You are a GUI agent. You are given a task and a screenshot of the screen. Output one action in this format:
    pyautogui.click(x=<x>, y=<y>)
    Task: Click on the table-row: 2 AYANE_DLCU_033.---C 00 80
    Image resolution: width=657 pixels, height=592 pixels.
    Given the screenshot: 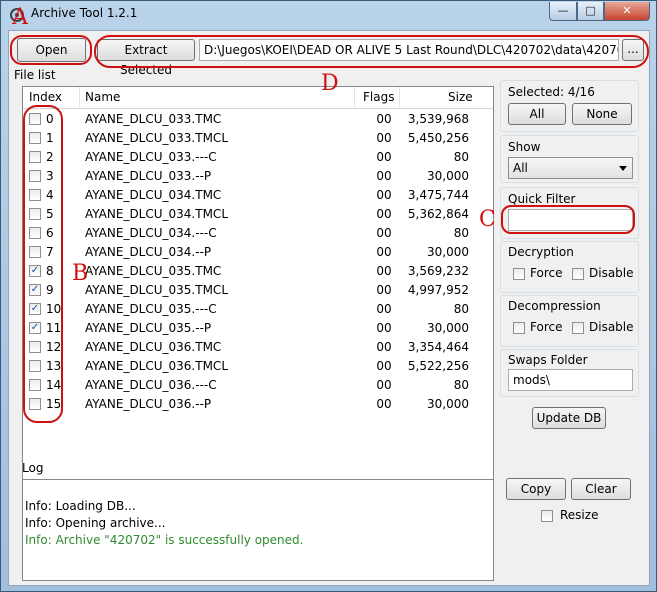 What is the action you would take?
    pyautogui.click(x=258, y=157)
    